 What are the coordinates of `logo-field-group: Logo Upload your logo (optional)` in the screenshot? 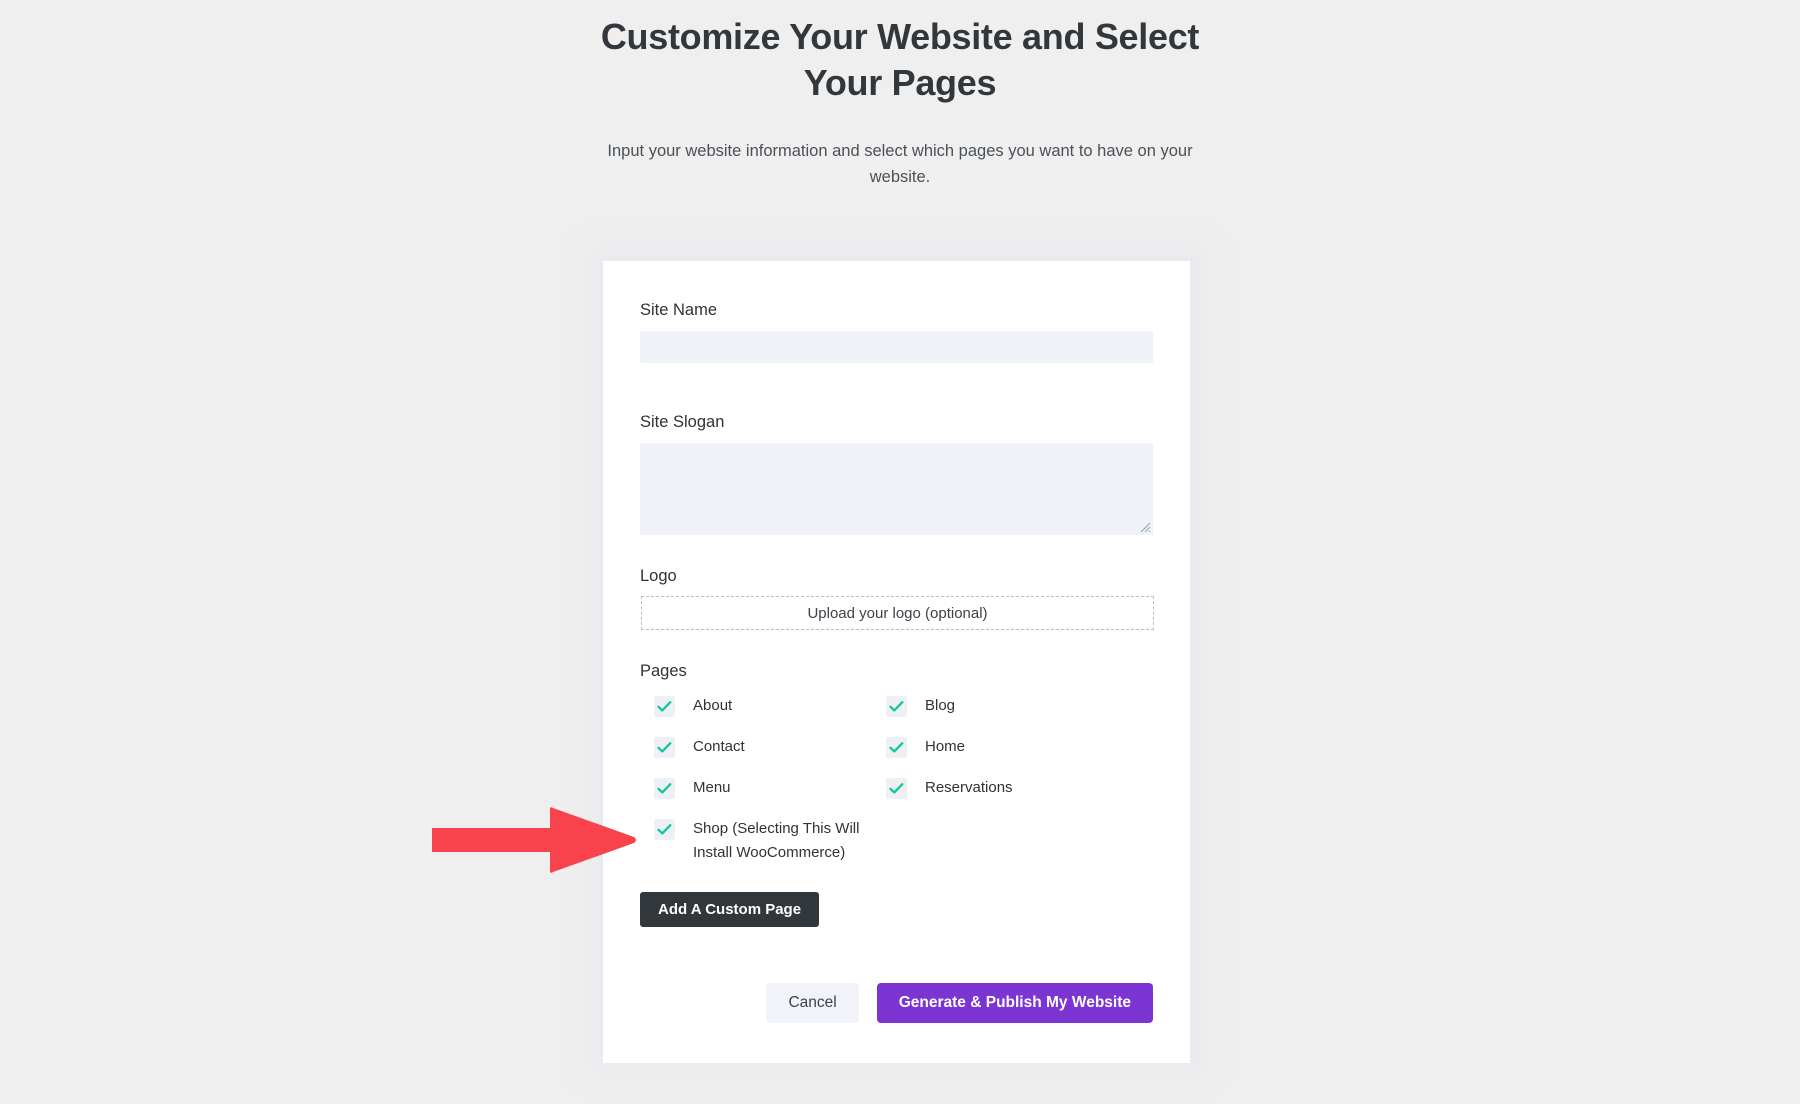 It's located at (897, 598).